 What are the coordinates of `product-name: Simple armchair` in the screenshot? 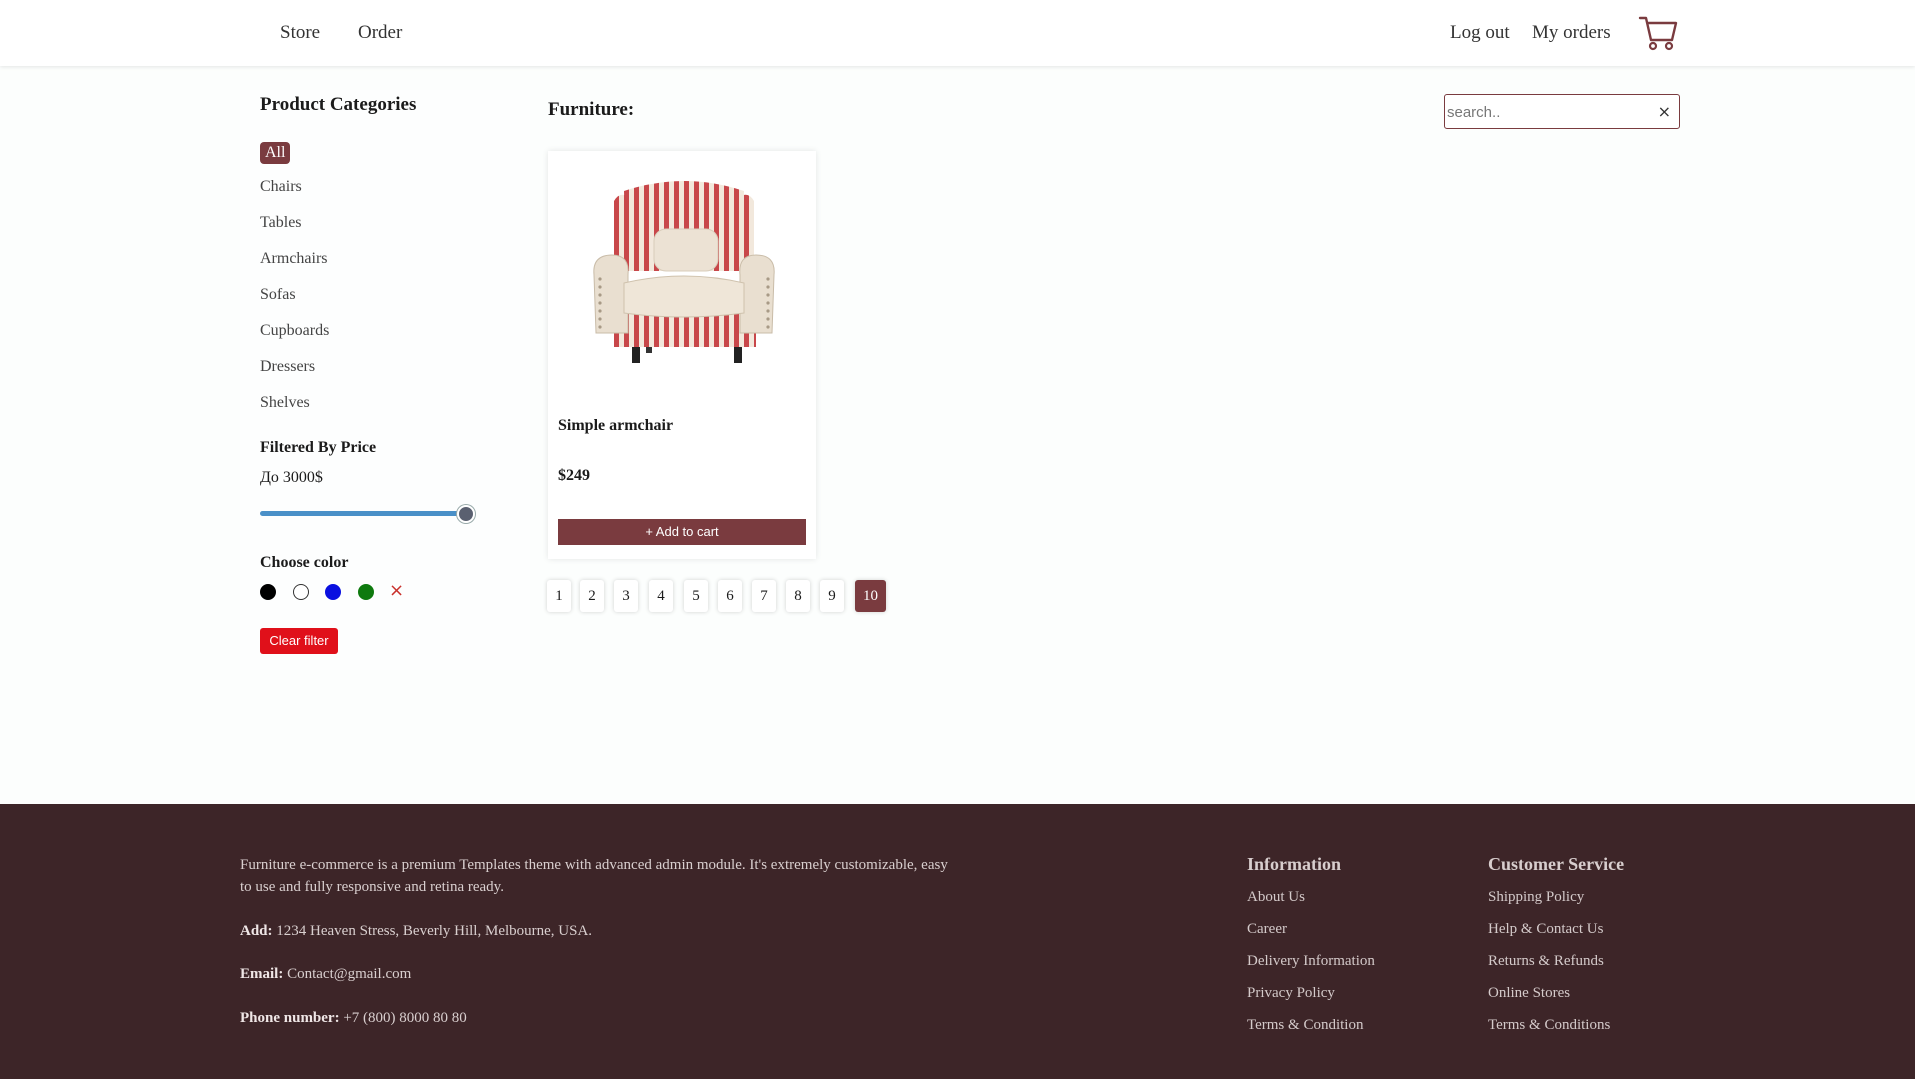 It's located at (615, 426).